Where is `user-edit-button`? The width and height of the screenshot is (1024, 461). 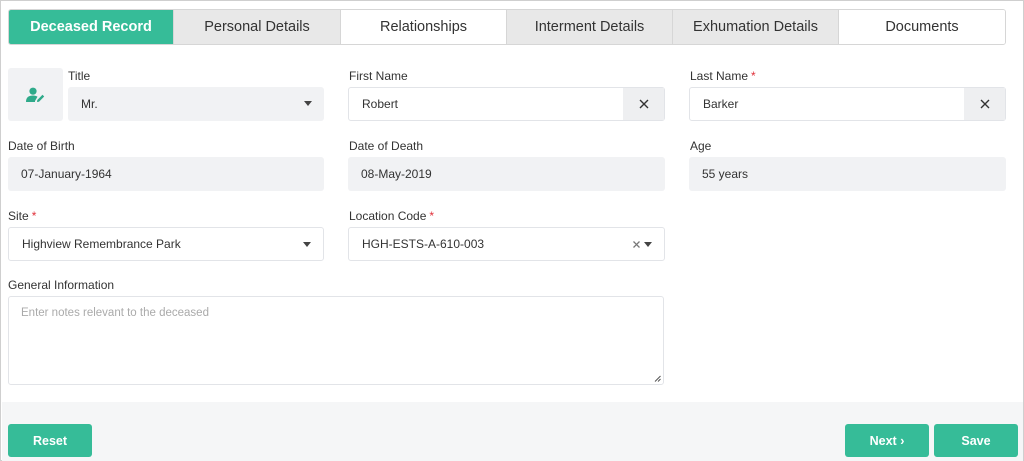
user-edit-button is located at coordinates (35, 94).